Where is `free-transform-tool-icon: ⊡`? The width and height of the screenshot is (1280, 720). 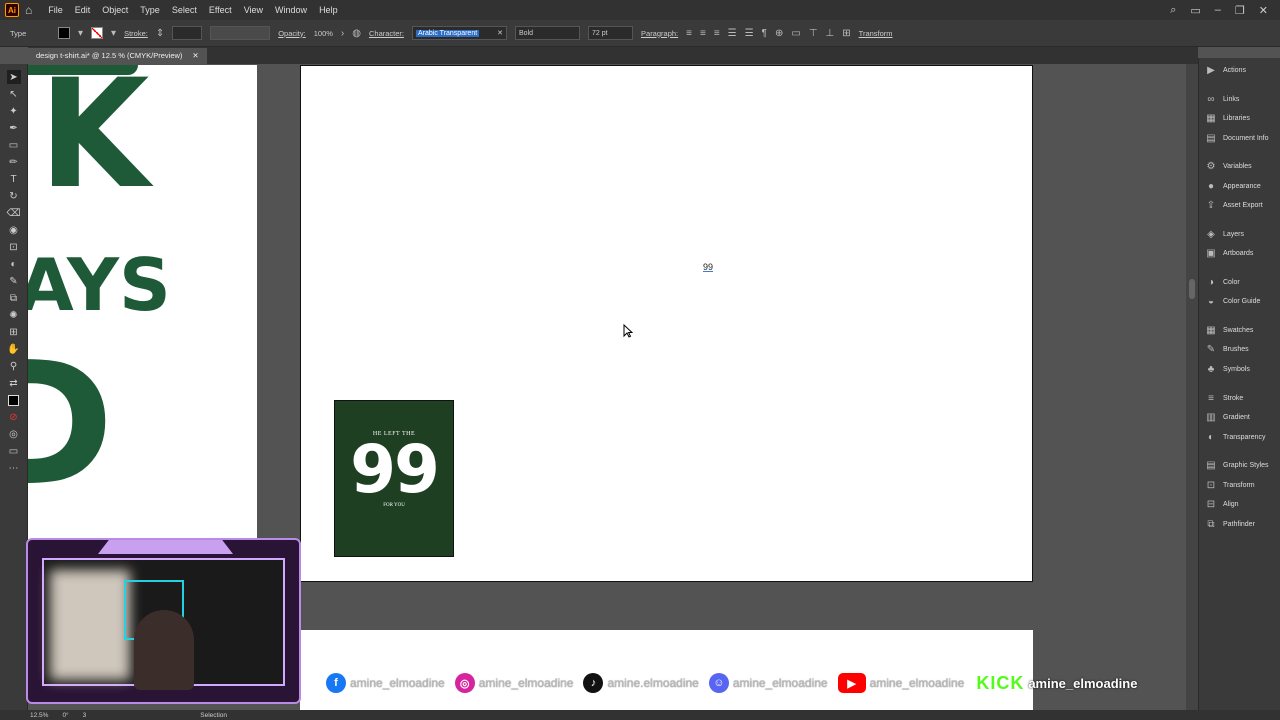 free-transform-tool-icon: ⊡ is located at coordinates (14, 247).